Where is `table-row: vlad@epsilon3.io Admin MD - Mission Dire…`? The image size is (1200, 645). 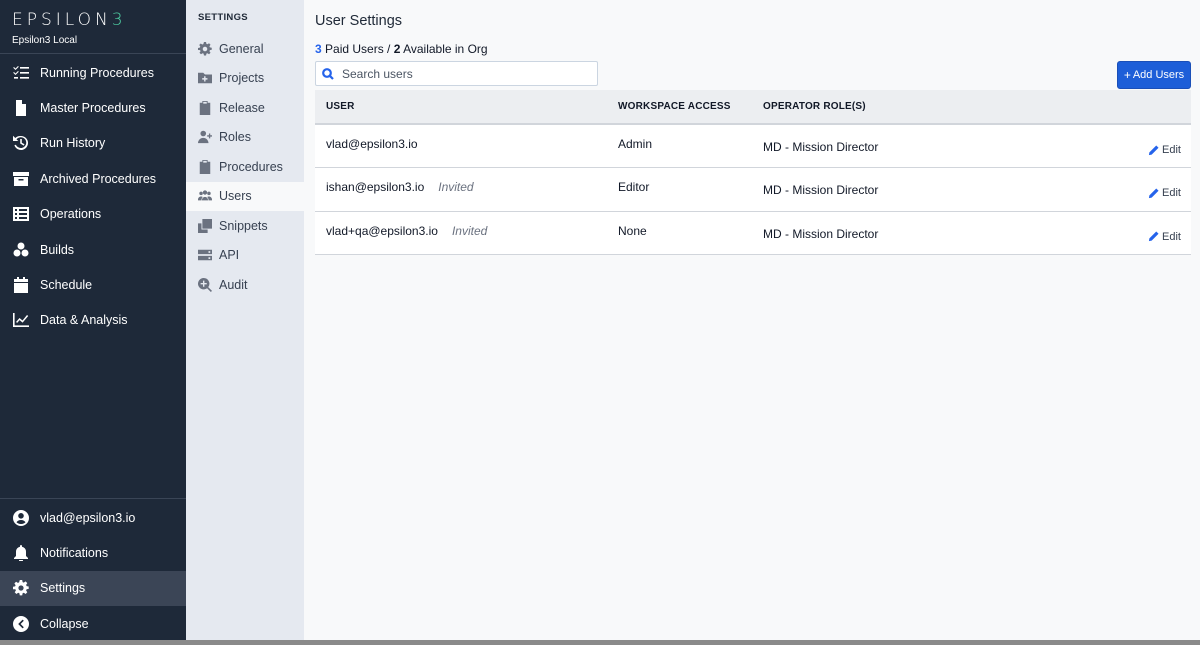 table-row: vlad@epsilon3.io Admin MD - Mission Dire… is located at coordinates (753, 147).